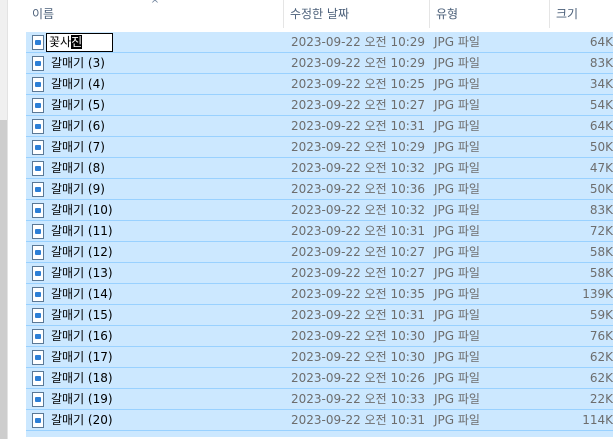 Image resolution: width=613 pixels, height=439 pixels. What do you see at coordinates (601, 399) in the screenshot?
I see `file-size: 22K` at bounding box center [601, 399].